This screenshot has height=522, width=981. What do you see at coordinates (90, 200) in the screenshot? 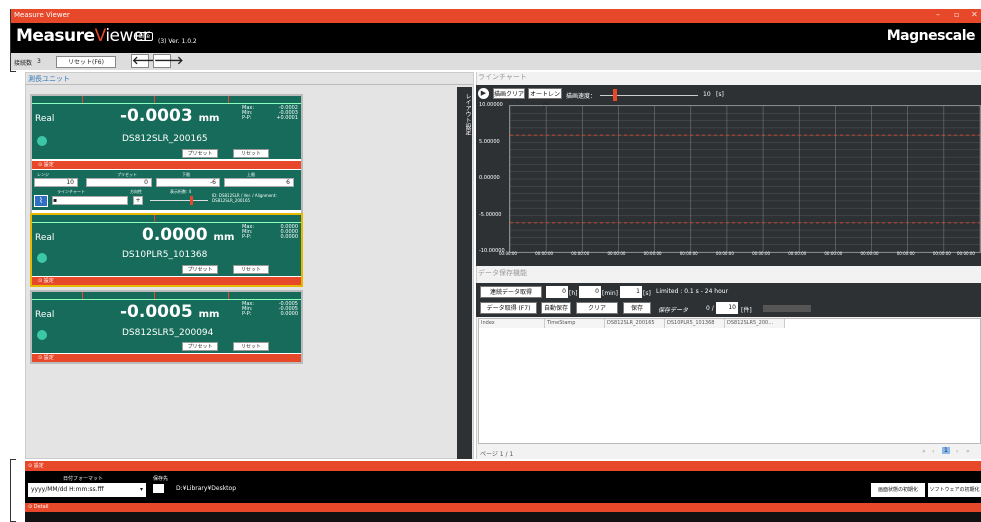
I see `color-select: ▪` at bounding box center [90, 200].